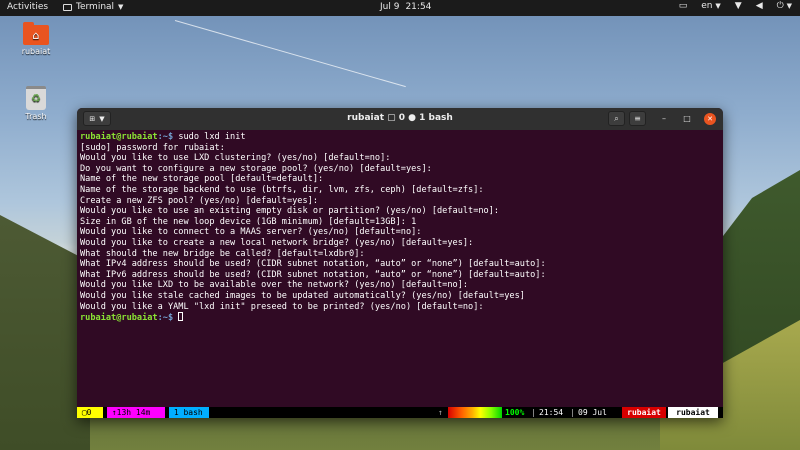  Describe the element at coordinates (400, 318) in the screenshot. I see `prompt-line: rubaiat@rubaiat:~$` at that location.